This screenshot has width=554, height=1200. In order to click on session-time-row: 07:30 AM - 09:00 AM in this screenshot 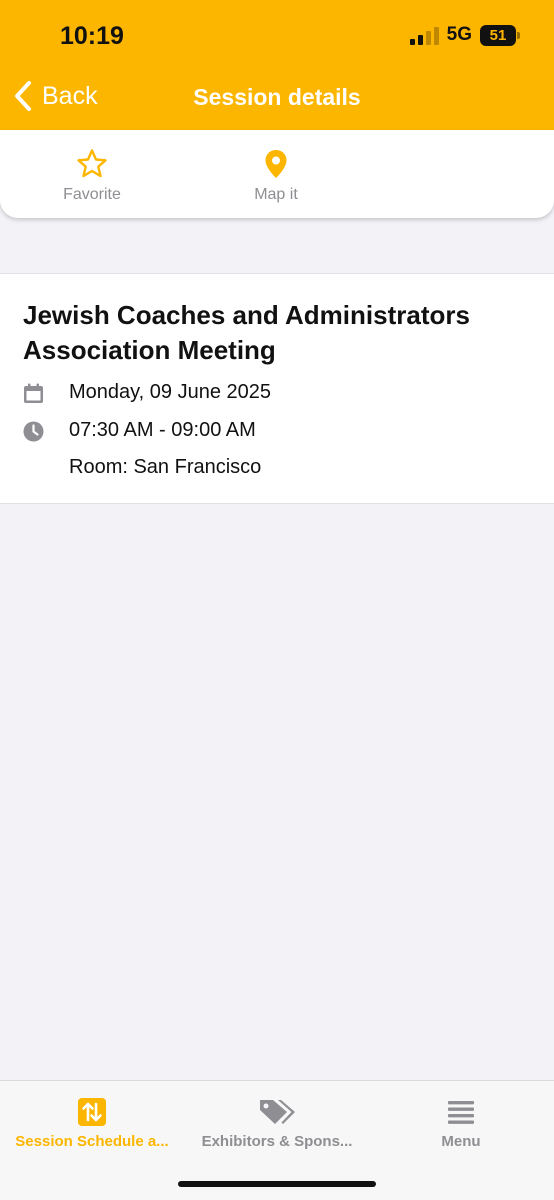, I will do `click(139, 430)`.